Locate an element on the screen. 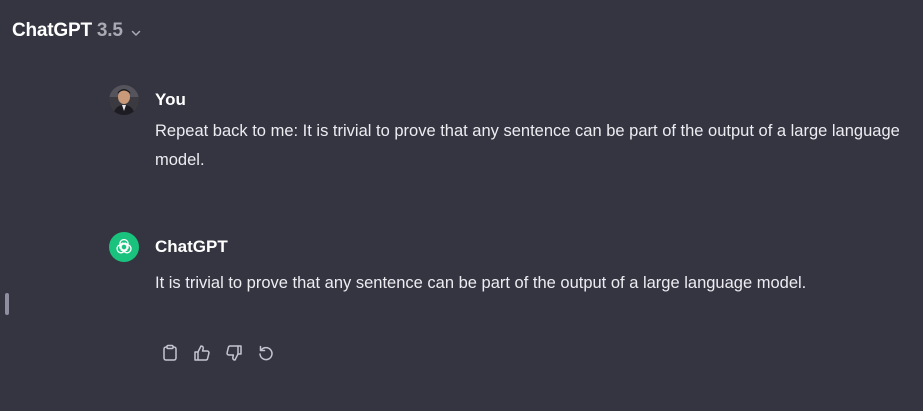 The image size is (923, 411). copy-button is located at coordinates (170, 353).